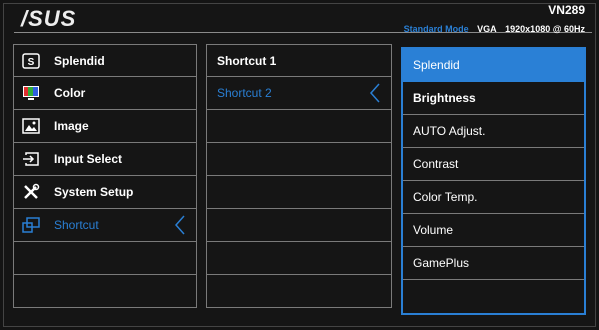  What do you see at coordinates (70, 93) in the screenshot?
I see `main-menu-label: Color` at bounding box center [70, 93].